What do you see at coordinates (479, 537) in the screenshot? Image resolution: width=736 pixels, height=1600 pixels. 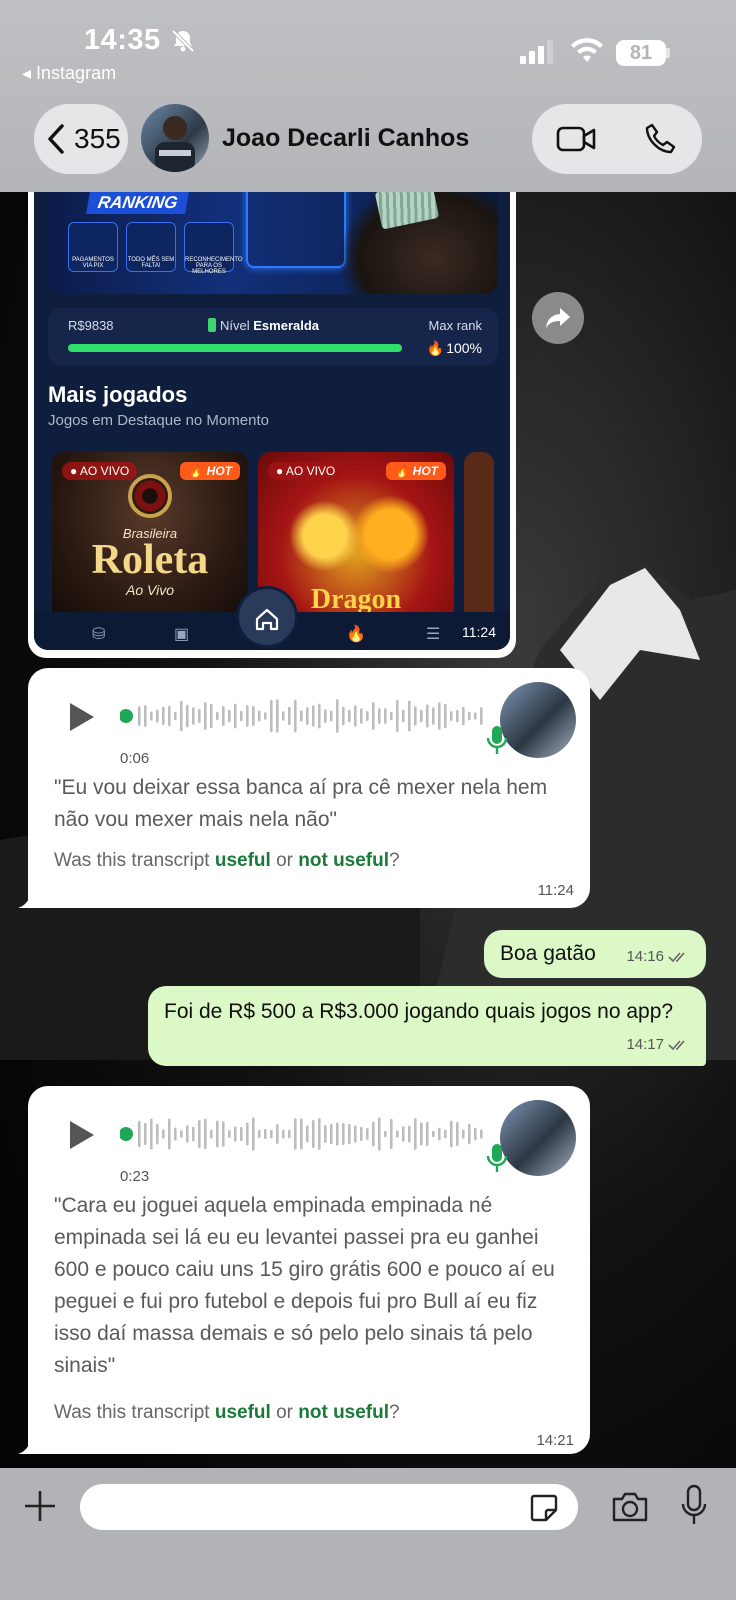 I see `game-card-partial` at bounding box center [479, 537].